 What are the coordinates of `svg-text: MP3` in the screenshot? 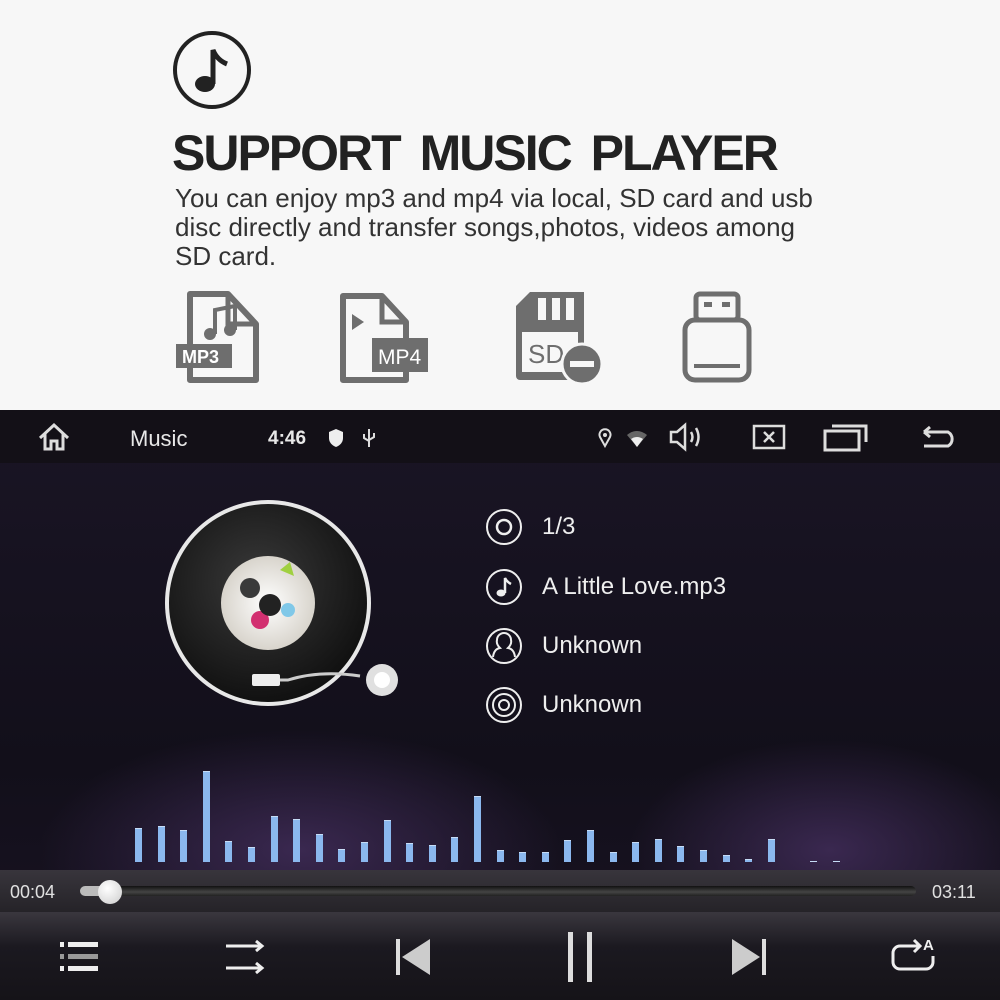 It's located at (200, 357).